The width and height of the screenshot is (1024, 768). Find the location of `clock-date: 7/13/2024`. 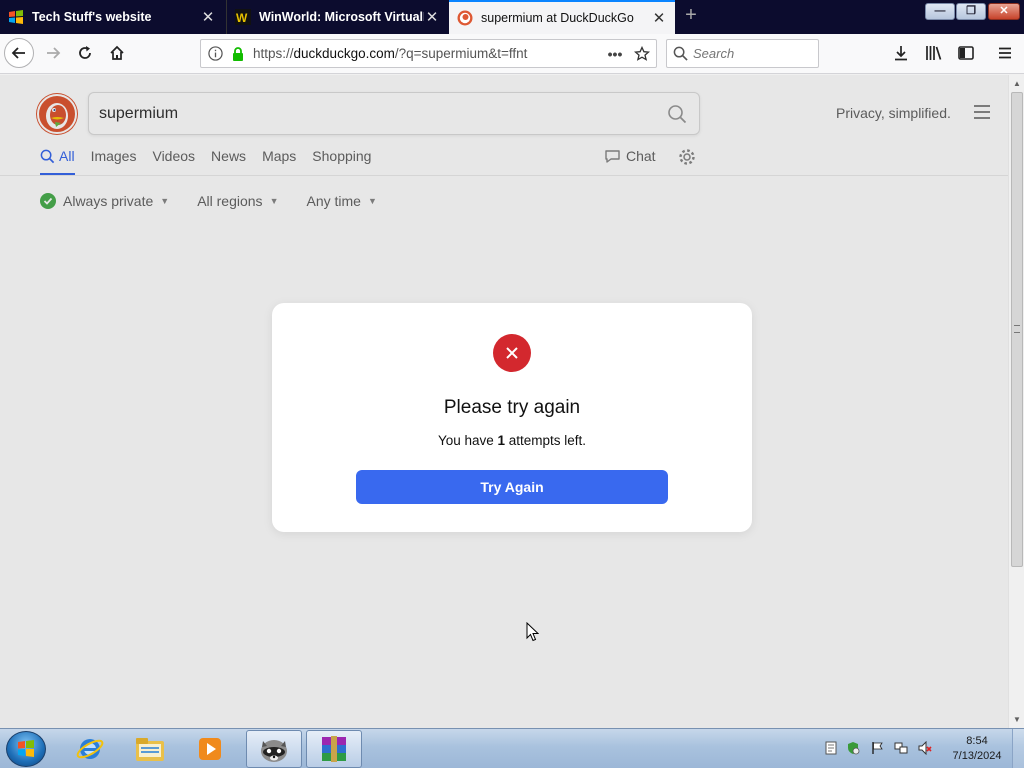

clock-date: 7/13/2024 is located at coordinates (977, 756).